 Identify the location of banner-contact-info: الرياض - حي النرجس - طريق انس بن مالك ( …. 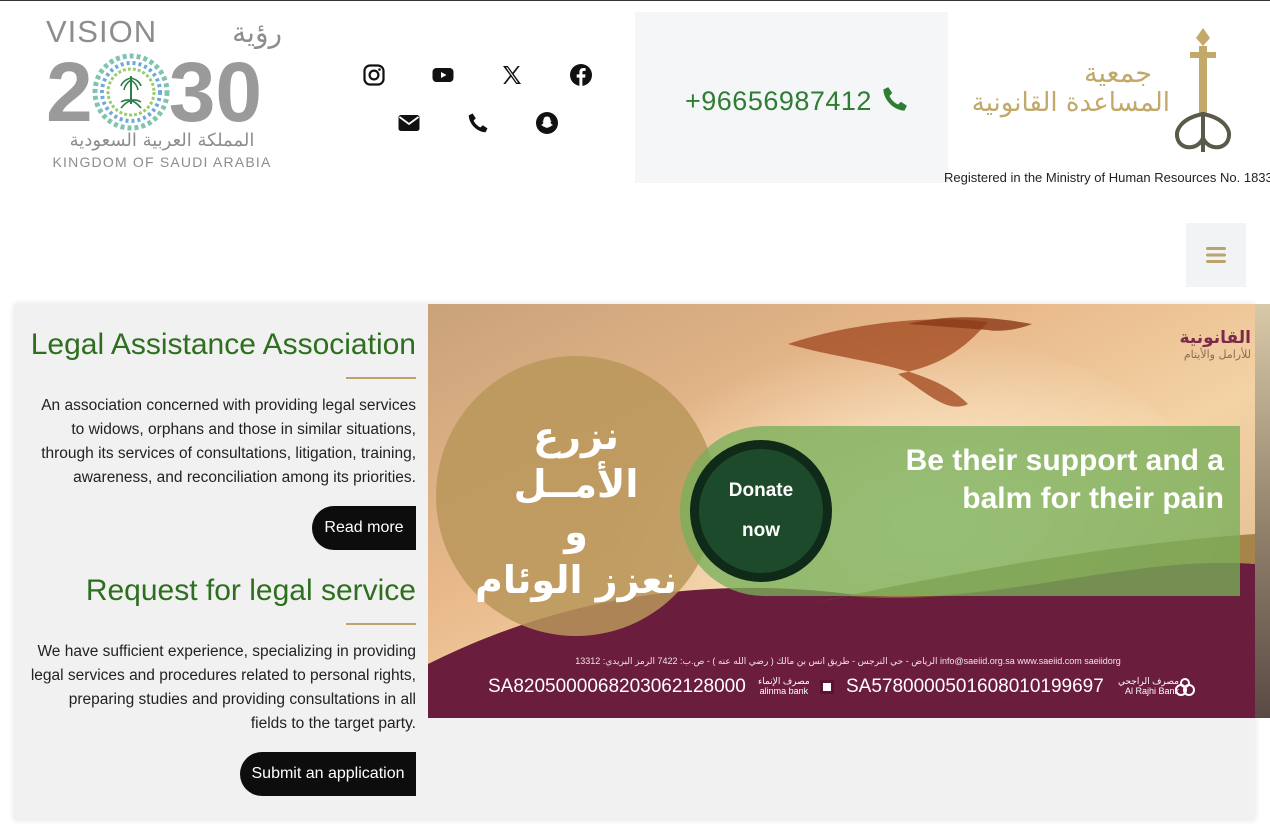
(848, 661).